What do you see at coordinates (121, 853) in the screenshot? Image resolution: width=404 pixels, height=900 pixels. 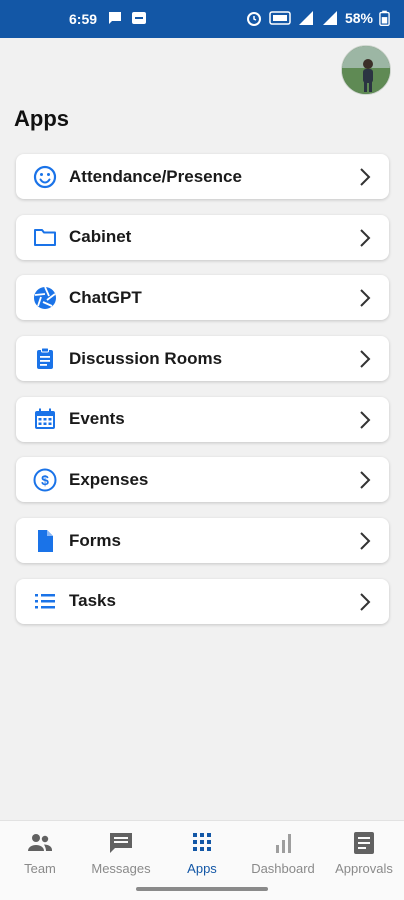 I see `nav-item-messages: Messages` at bounding box center [121, 853].